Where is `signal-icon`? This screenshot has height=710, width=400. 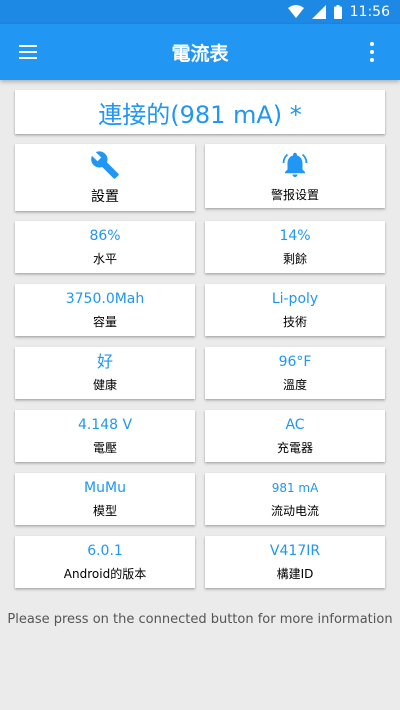 signal-icon is located at coordinates (318, 12).